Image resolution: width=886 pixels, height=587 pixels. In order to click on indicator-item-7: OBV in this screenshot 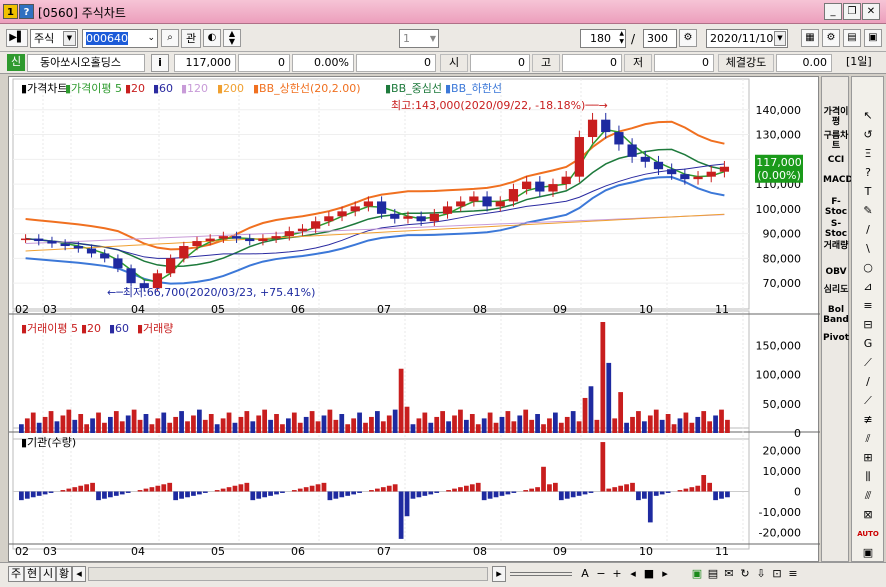, I will do `click(836, 272)`.